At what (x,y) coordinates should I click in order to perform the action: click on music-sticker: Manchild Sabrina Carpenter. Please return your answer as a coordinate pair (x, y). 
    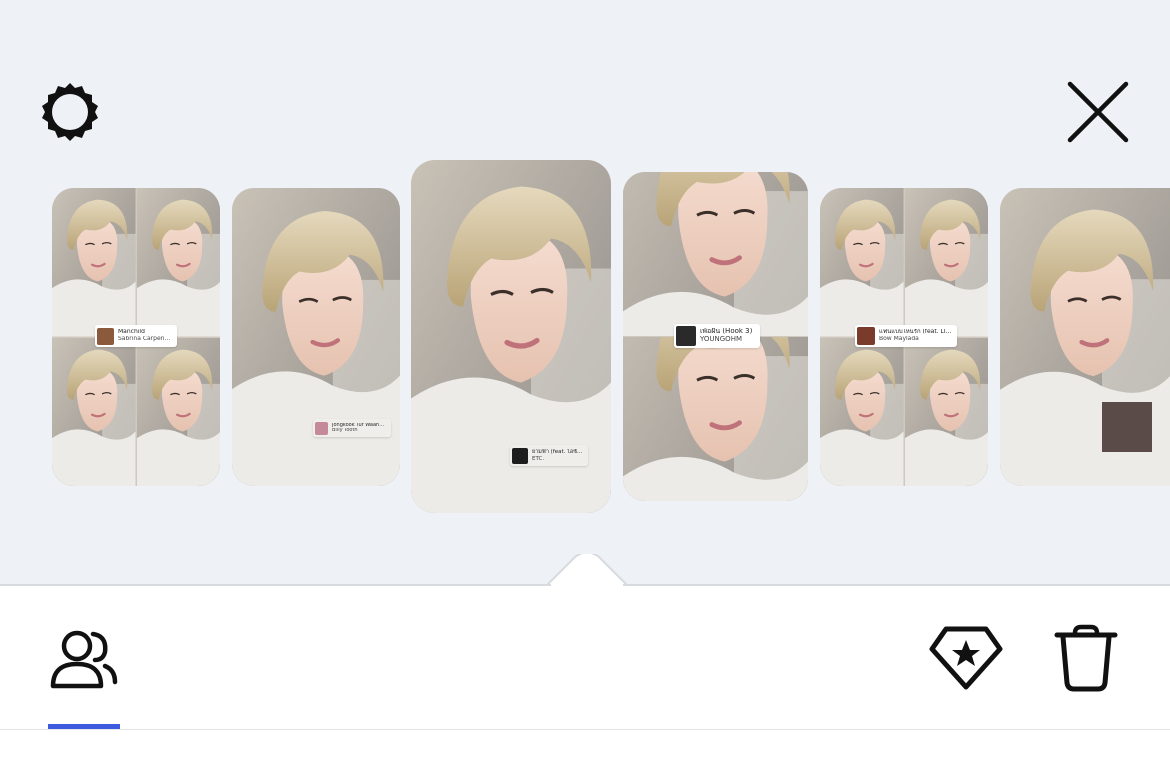
    Looking at the image, I should click on (136, 336).